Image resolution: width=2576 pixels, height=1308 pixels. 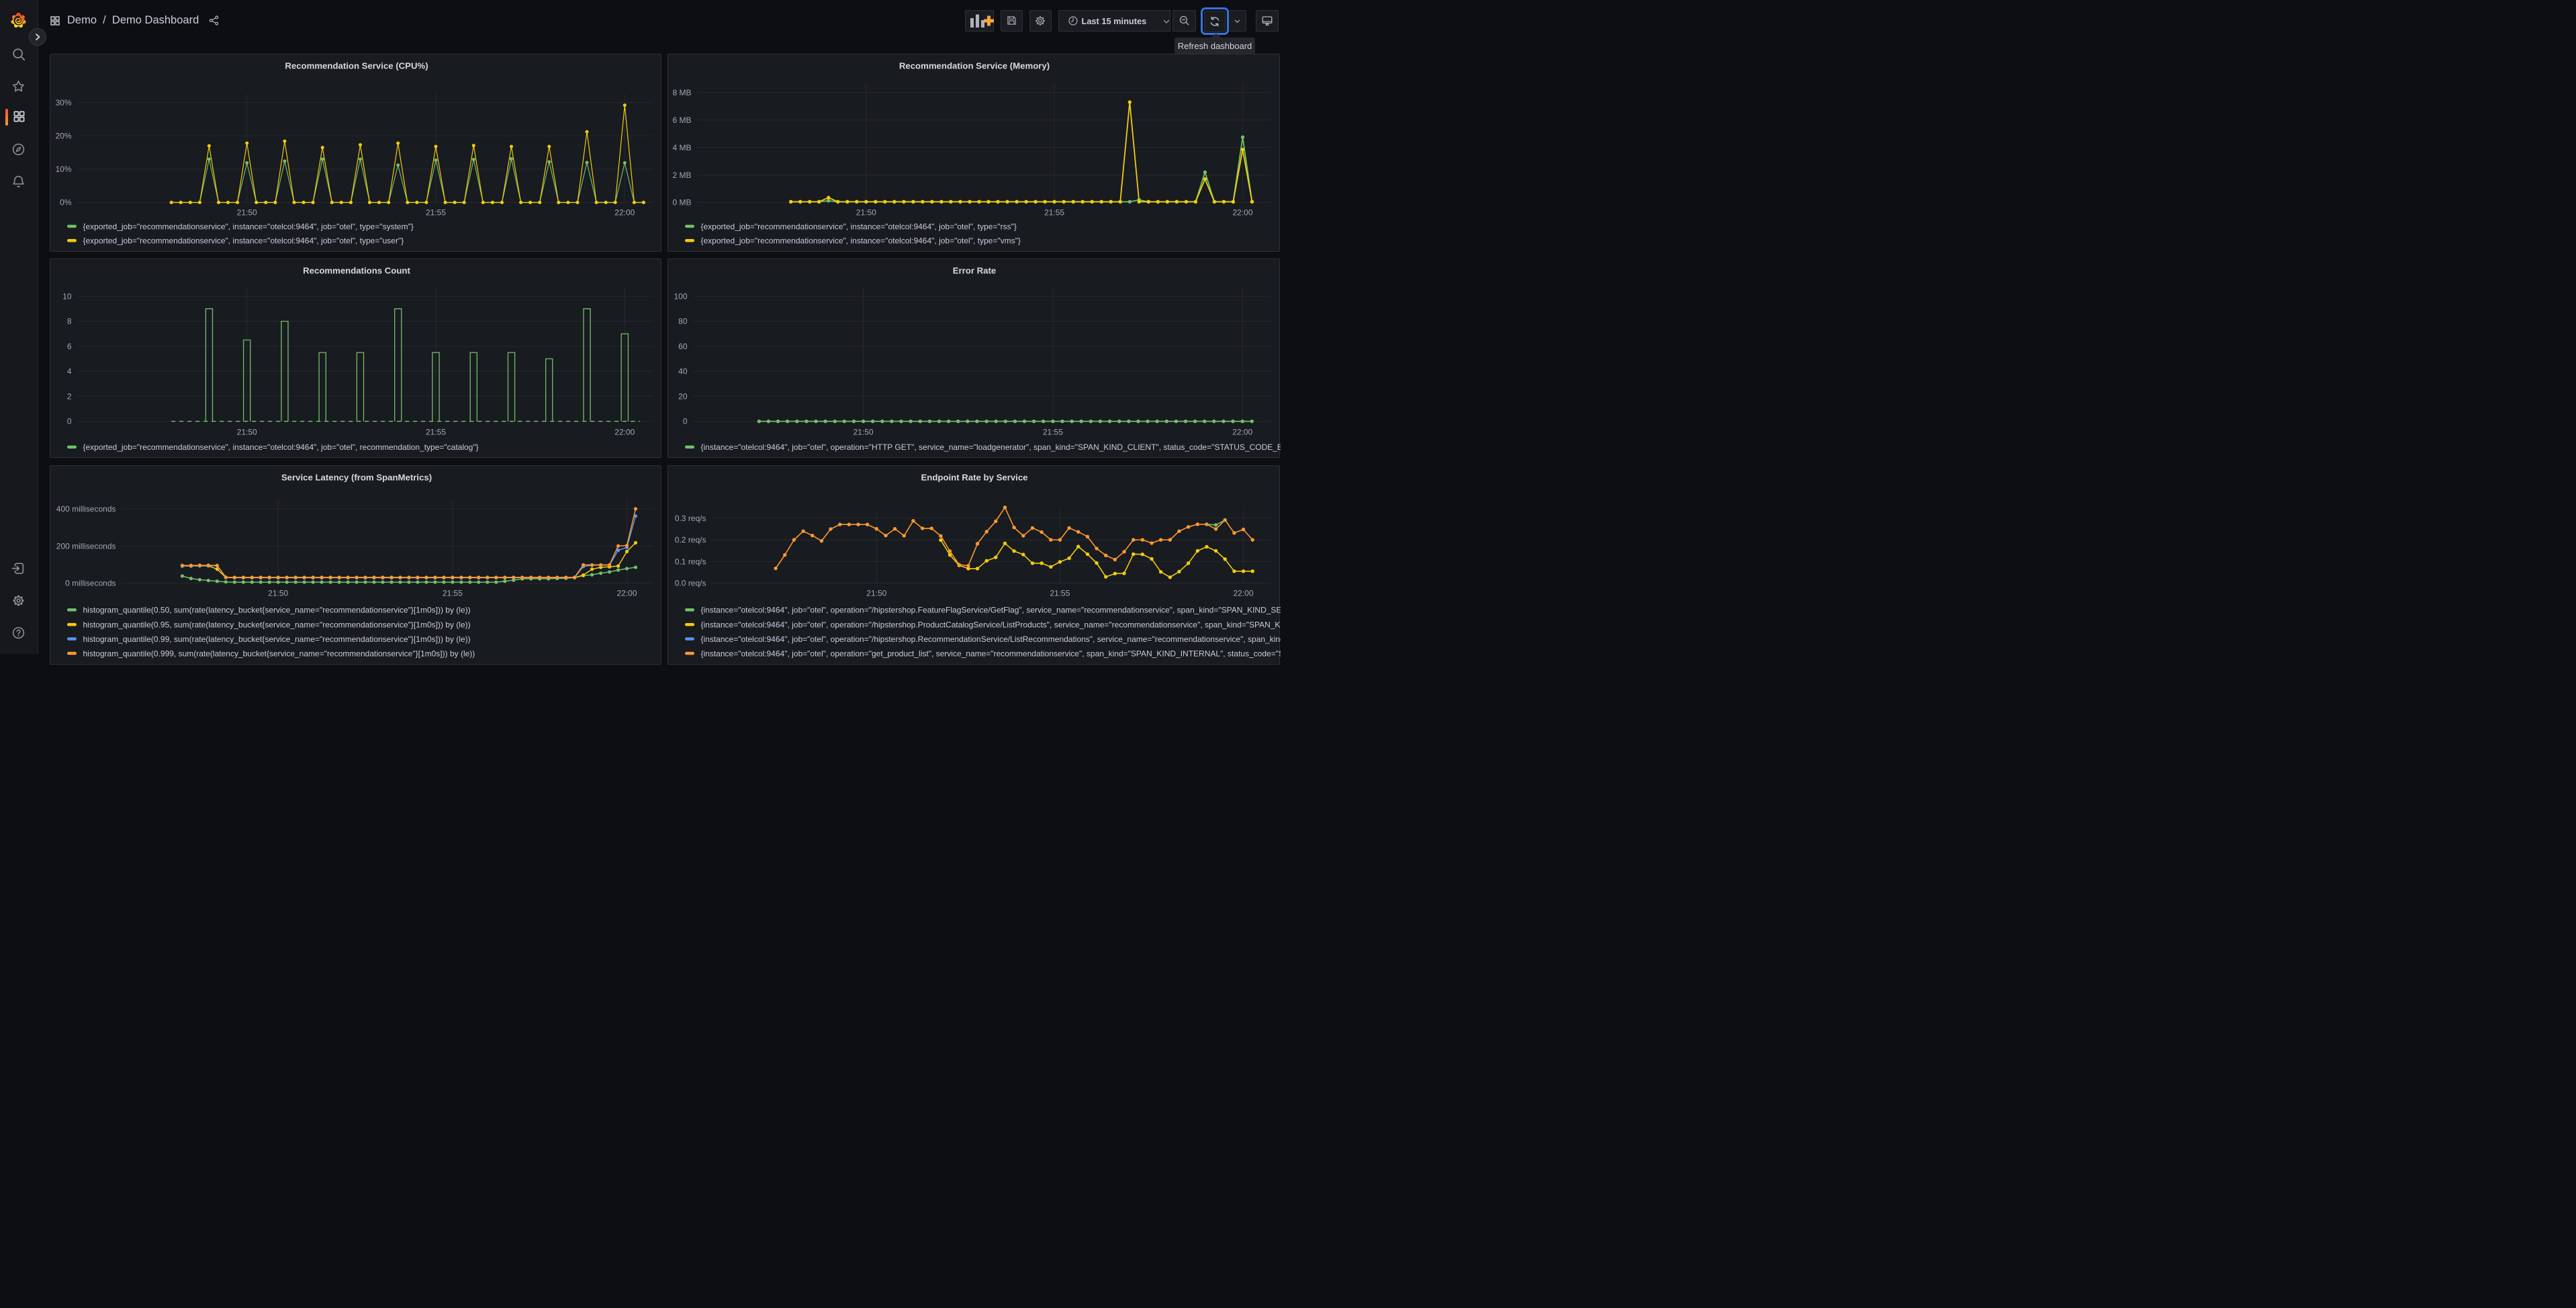 What do you see at coordinates (68, 322) in the screenshot?
I see `svg-text: 8` at bounding box center [68, 322].